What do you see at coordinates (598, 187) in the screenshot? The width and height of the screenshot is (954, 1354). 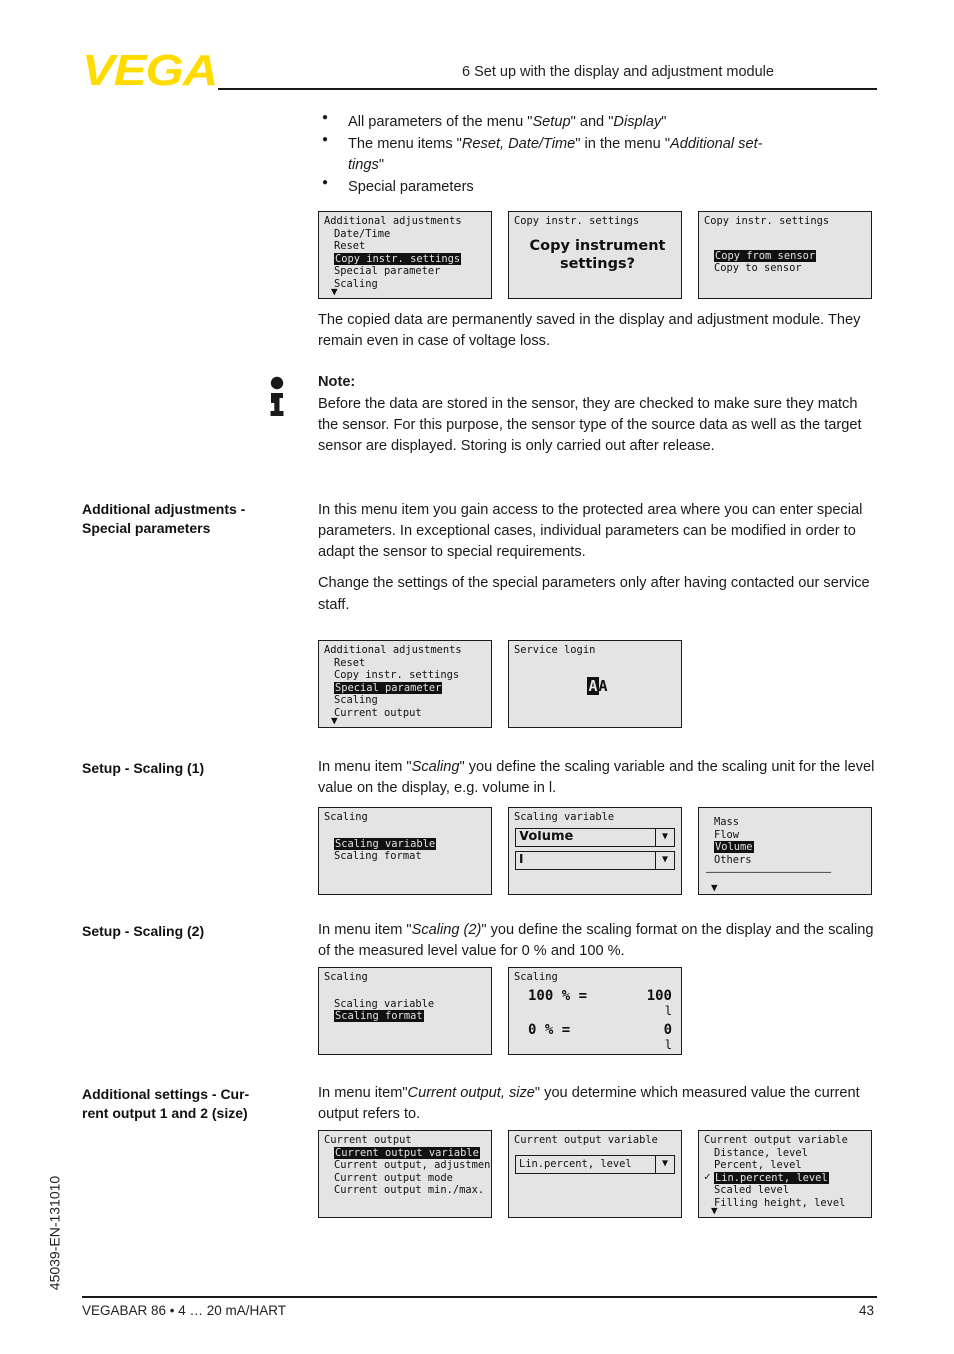 I see `list-item: Special parameters` at bounding box center [598, 187].